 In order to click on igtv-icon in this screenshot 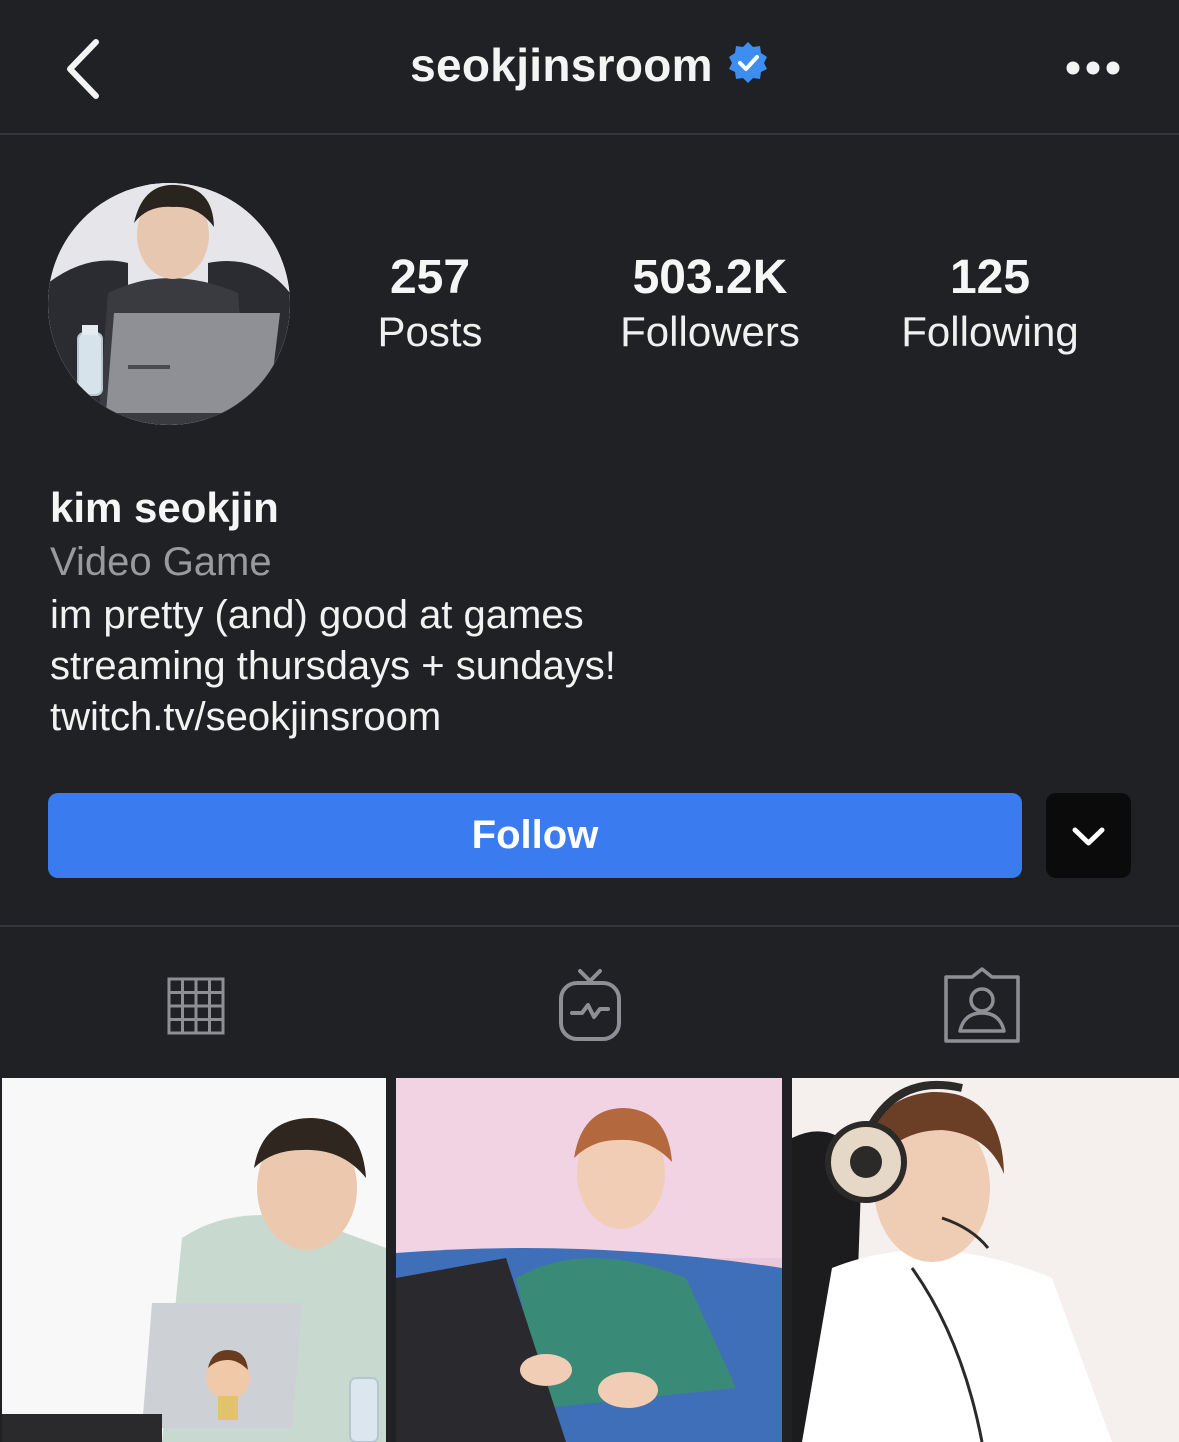, I will do `click(590, 1005)`.